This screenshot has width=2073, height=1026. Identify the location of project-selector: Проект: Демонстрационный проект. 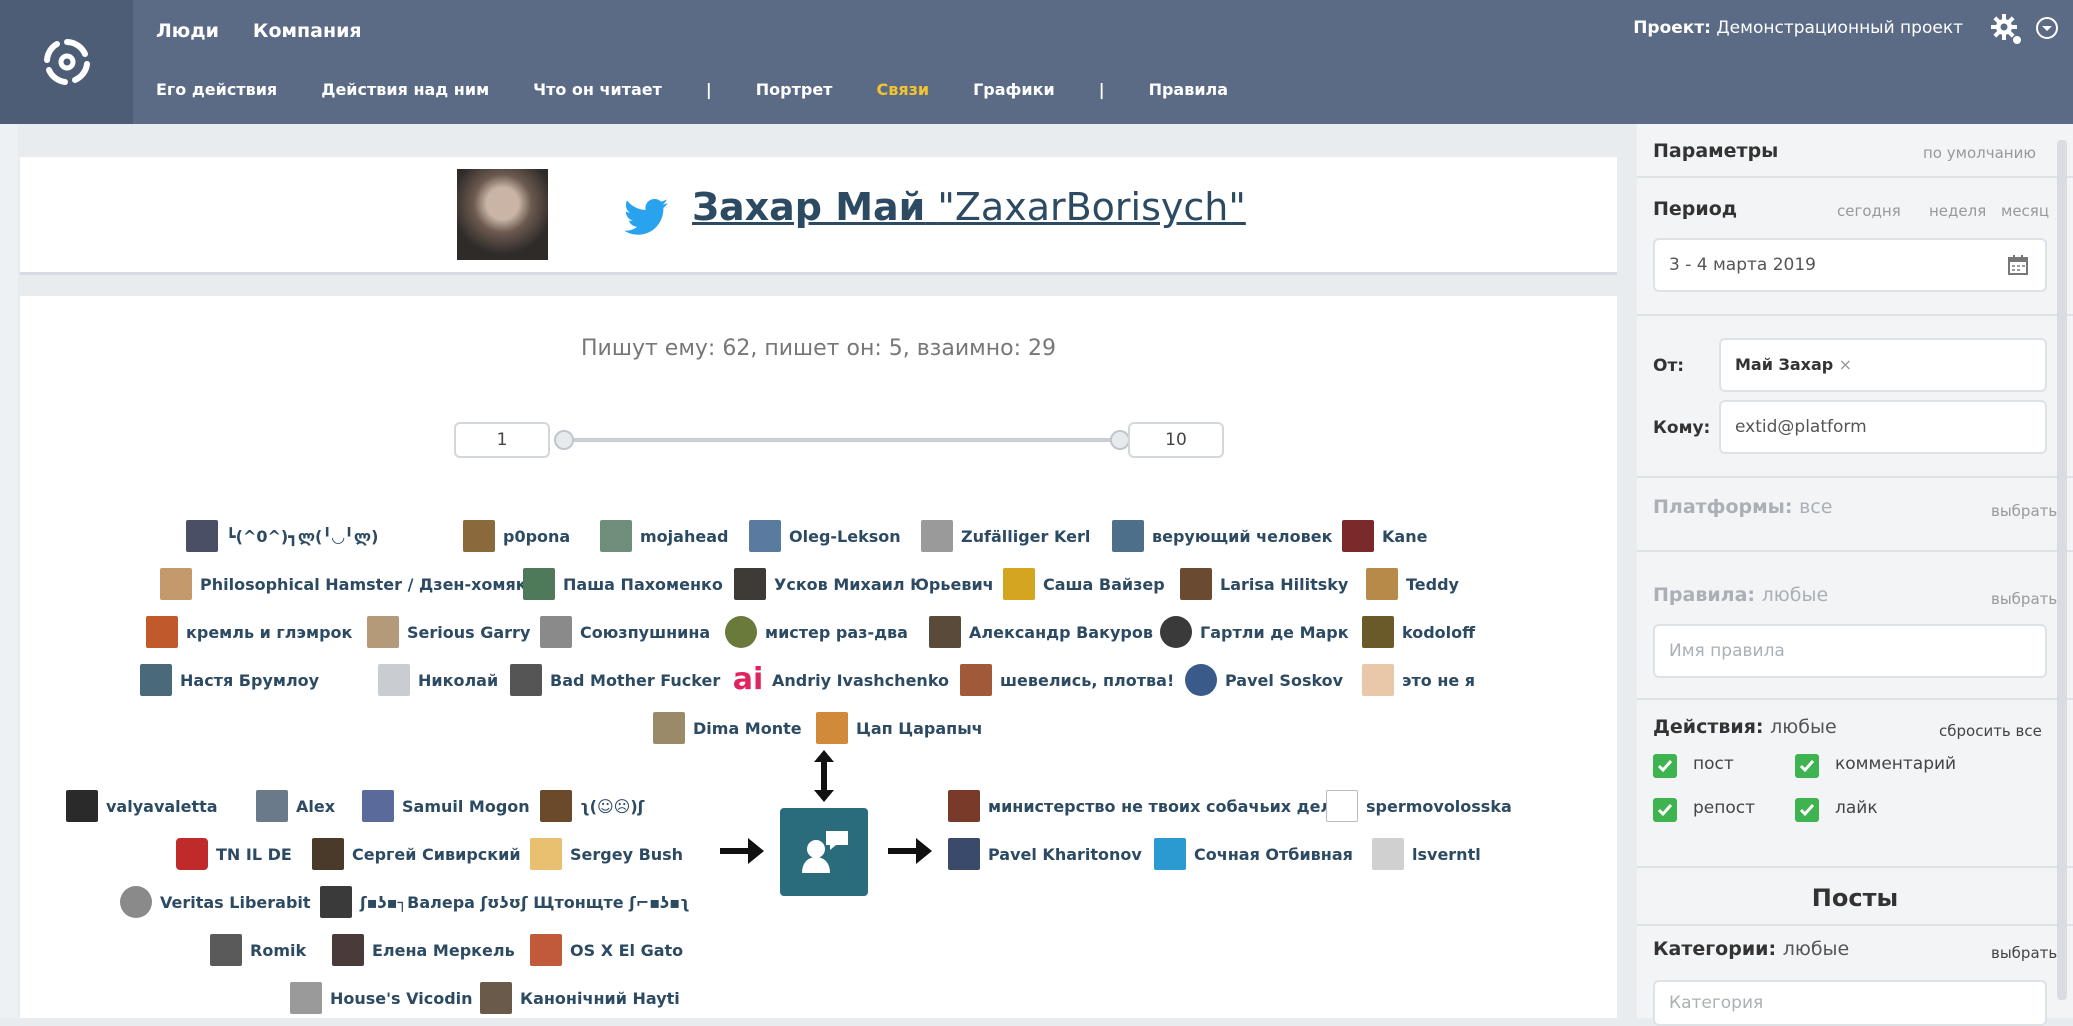
(1798, 28).